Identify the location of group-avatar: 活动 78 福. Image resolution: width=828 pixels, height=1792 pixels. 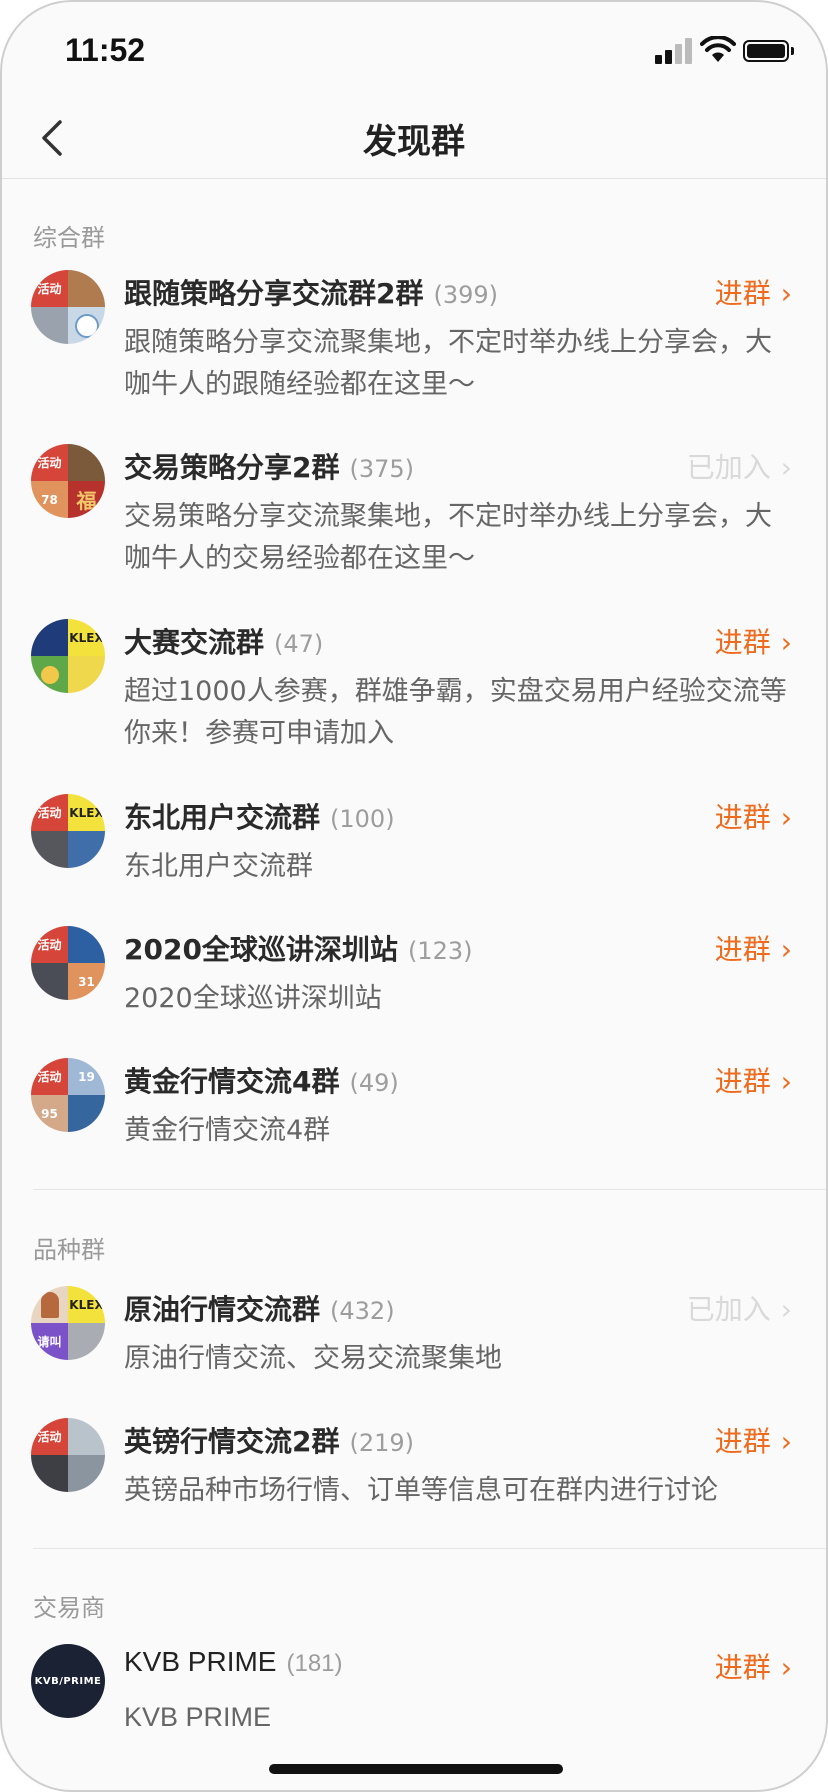
(68, 481).